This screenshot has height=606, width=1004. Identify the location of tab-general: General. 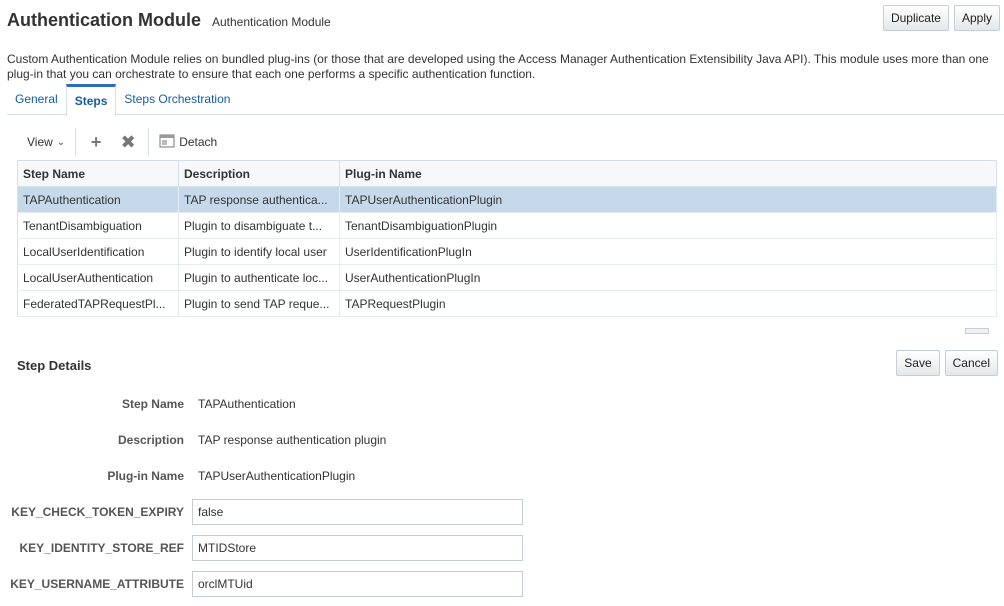
(36, 99).